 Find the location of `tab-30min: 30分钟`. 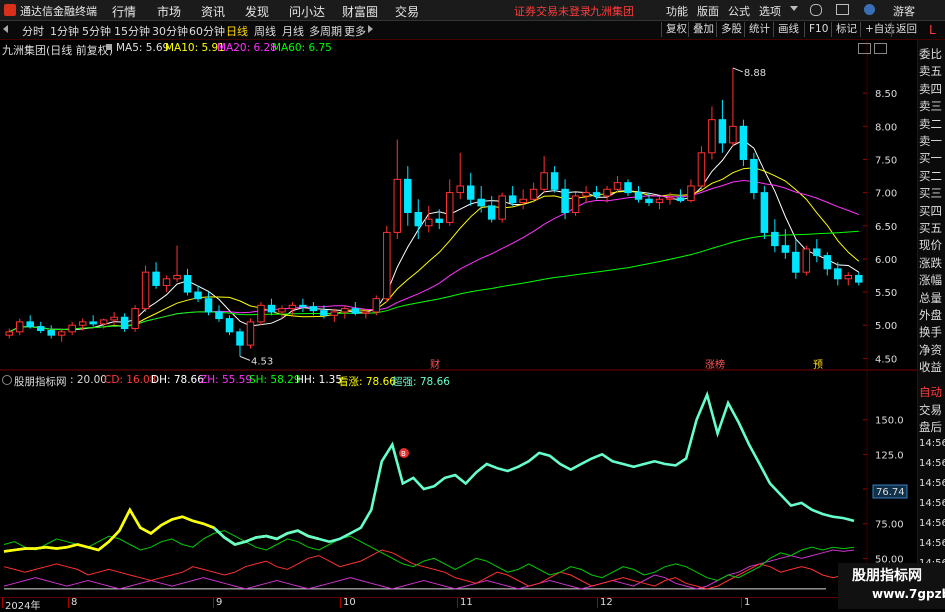

tab-30min: 30分钟 is located at coordinates (170, 31).